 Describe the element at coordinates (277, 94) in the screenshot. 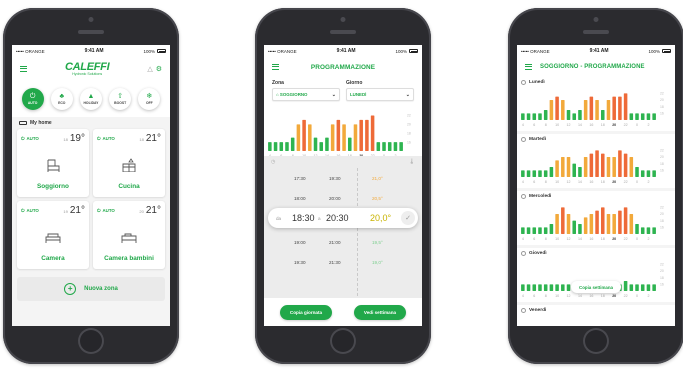

I see `armchair-icon: ⌂` at that location.